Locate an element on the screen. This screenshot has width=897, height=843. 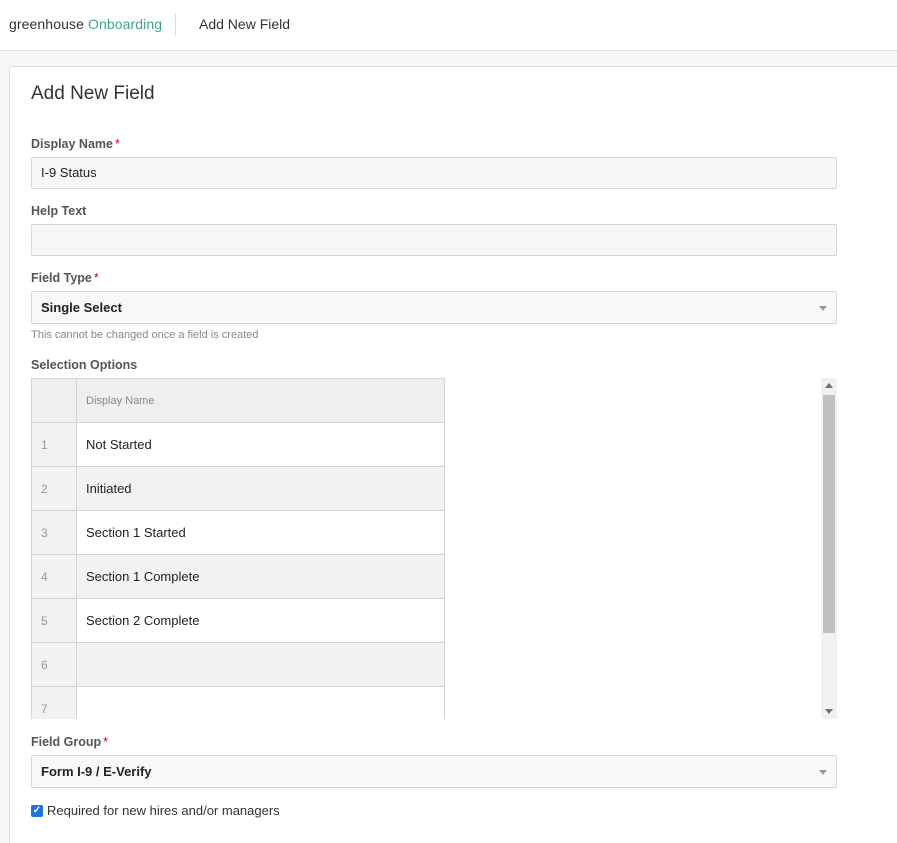
grid-scrollbar is located at coordinates (829, 548).